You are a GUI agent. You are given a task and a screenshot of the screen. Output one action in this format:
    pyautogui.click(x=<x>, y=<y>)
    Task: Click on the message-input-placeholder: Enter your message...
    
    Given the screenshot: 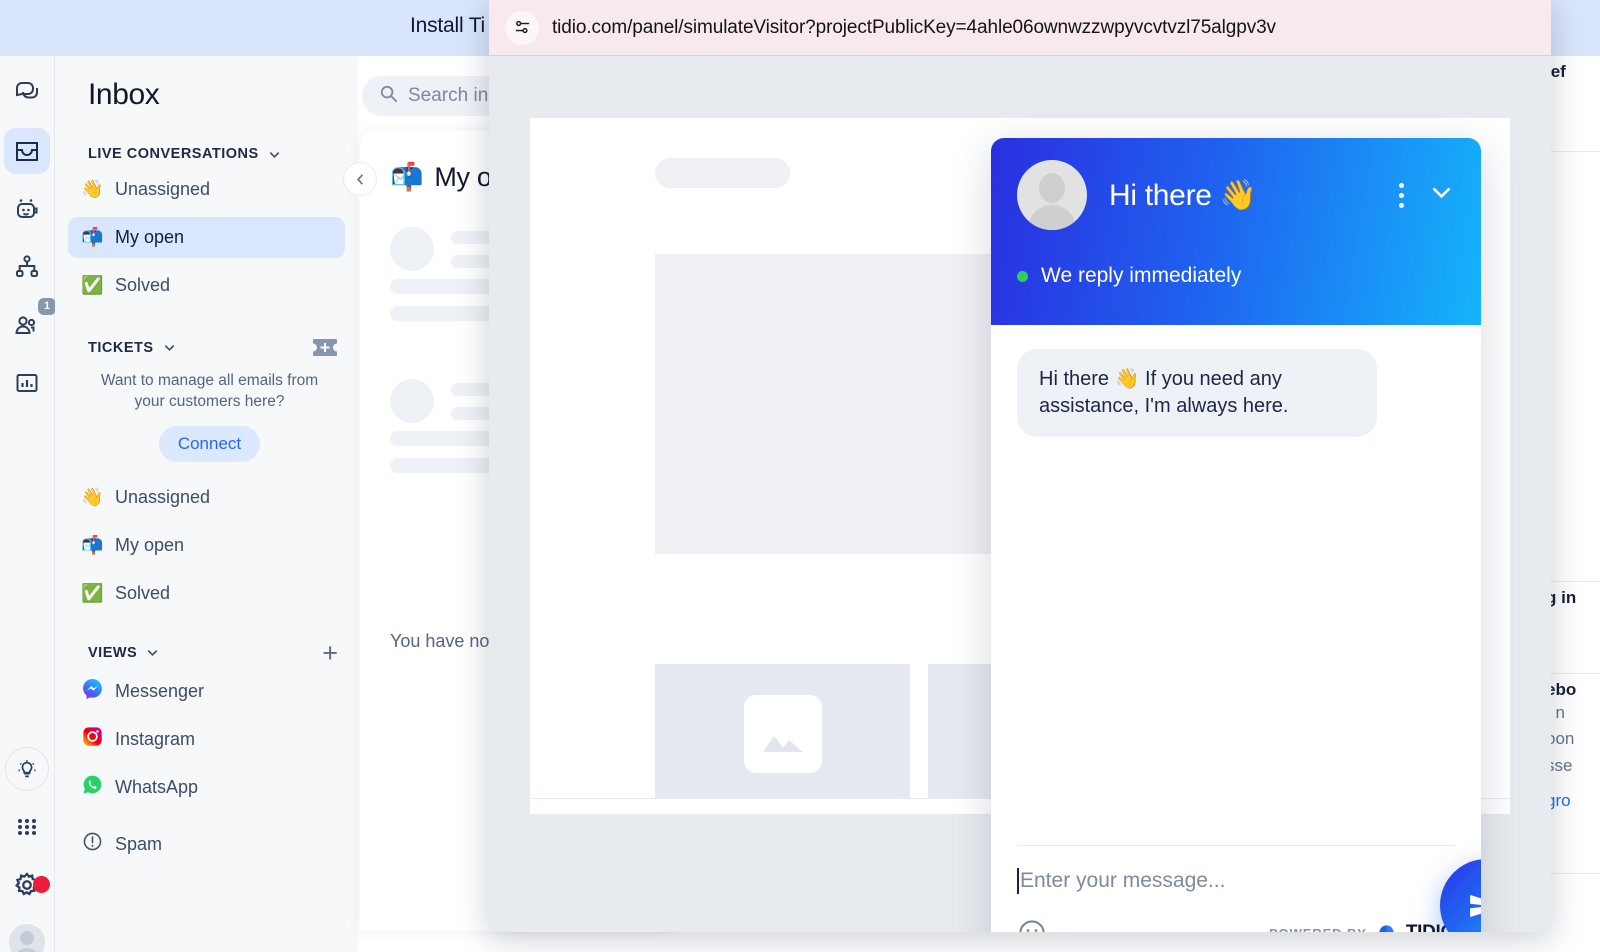 What is the action you would take?
    pyautogui.click(x=1123, y=880)
    